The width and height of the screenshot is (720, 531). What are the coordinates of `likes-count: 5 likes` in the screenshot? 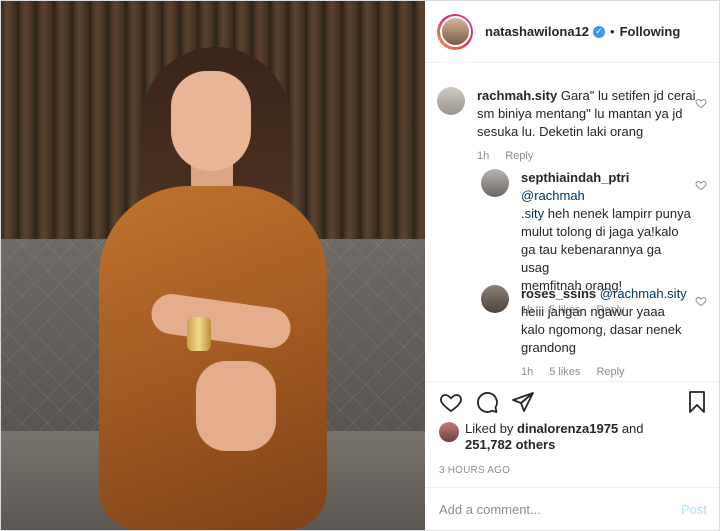 It's located at (564, 372).